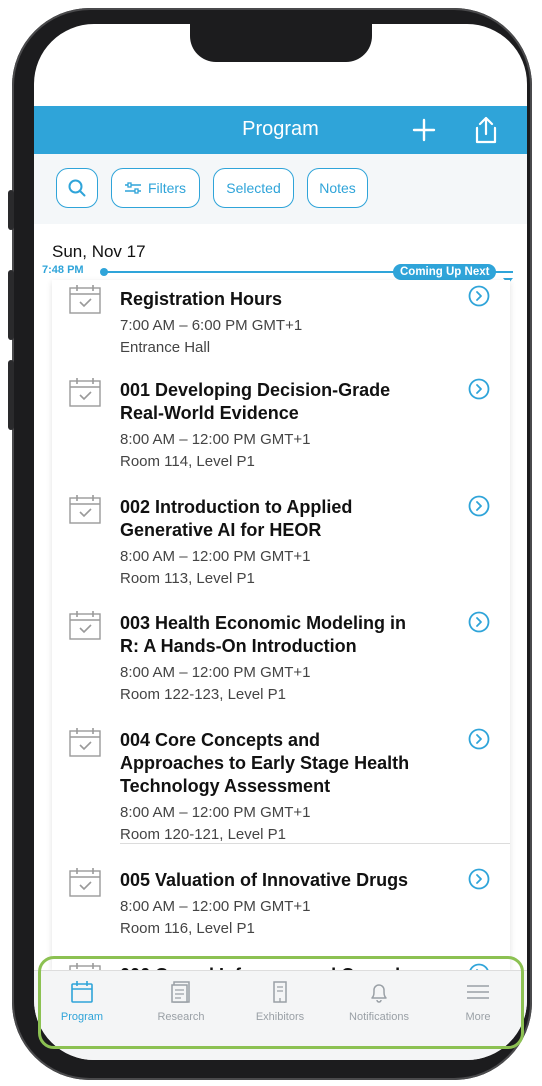  I want to click on tab-program: Program, so click(82, 1009).